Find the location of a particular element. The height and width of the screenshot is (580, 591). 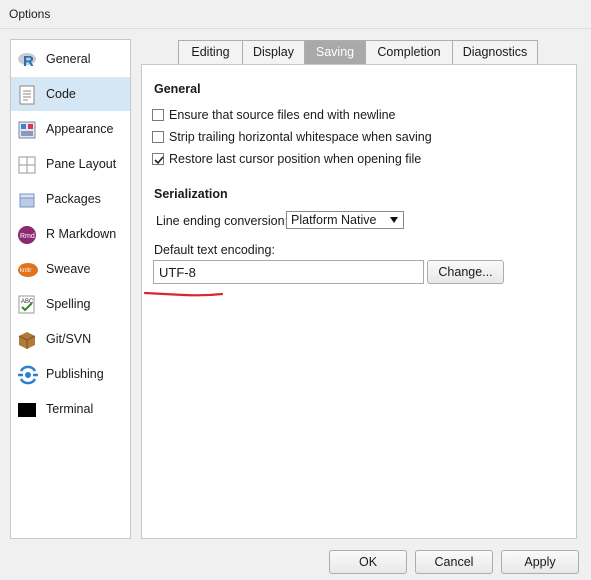

checkmark-icon is located at coordinates (159, 160).